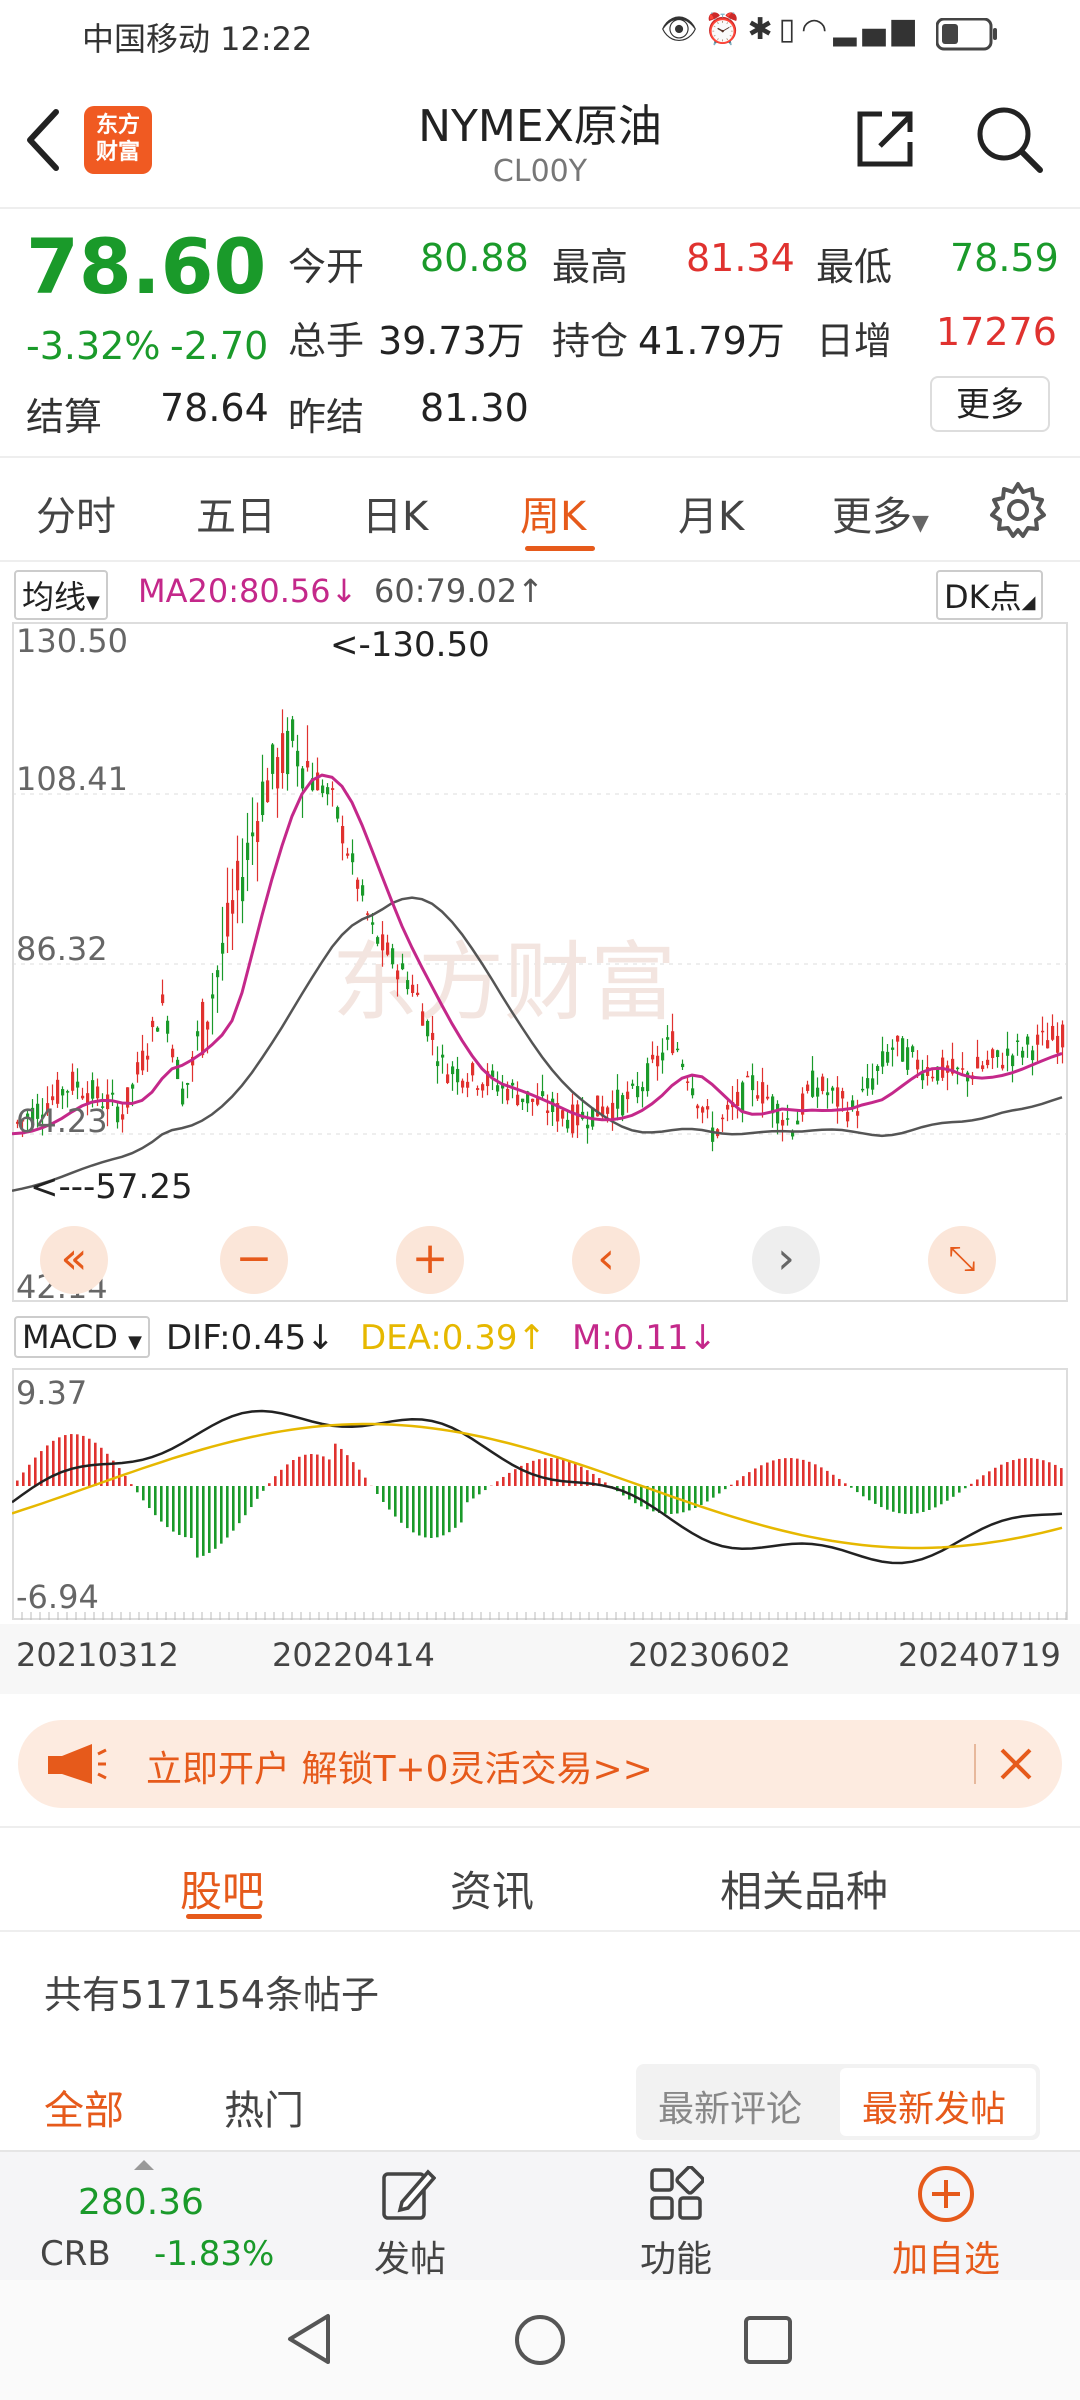 The width and height of the screenshot is (1080, 2400). What do you see at coordinates (1010, 140) in the screenshot?
I see `search-icon` at bounding box center [1010, 140].